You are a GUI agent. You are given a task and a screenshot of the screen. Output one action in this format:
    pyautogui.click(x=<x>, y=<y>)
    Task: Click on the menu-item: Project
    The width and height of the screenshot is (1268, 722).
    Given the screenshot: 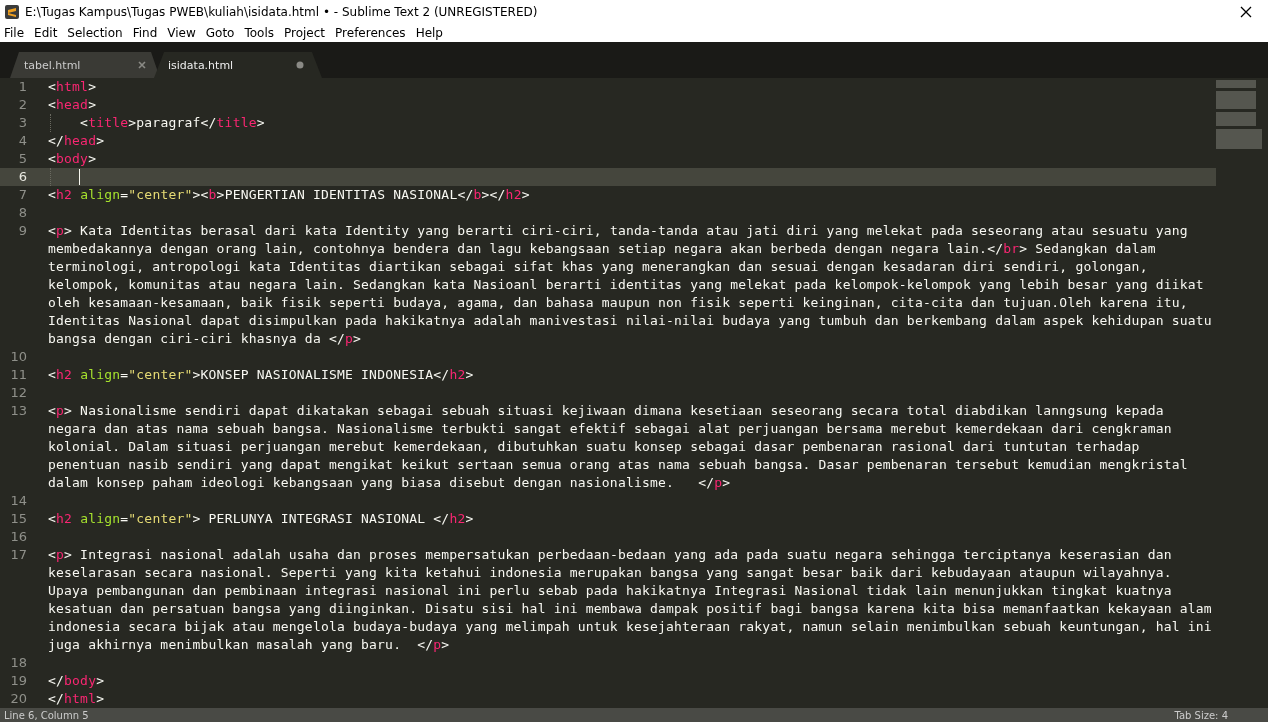 What is the action you would take?
    pyautogui.click(x=307, y=33)
    